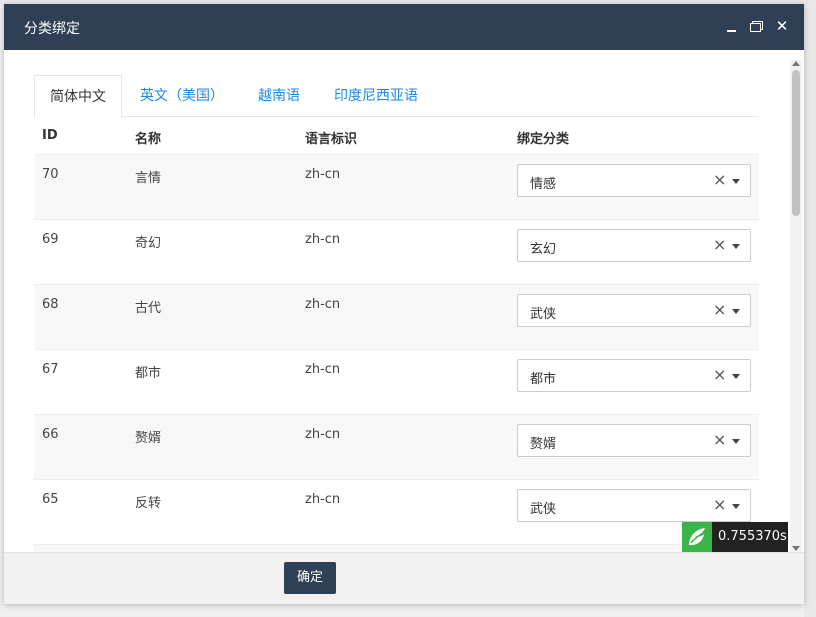  I want to click on minimize-icon, so click(732, 26).